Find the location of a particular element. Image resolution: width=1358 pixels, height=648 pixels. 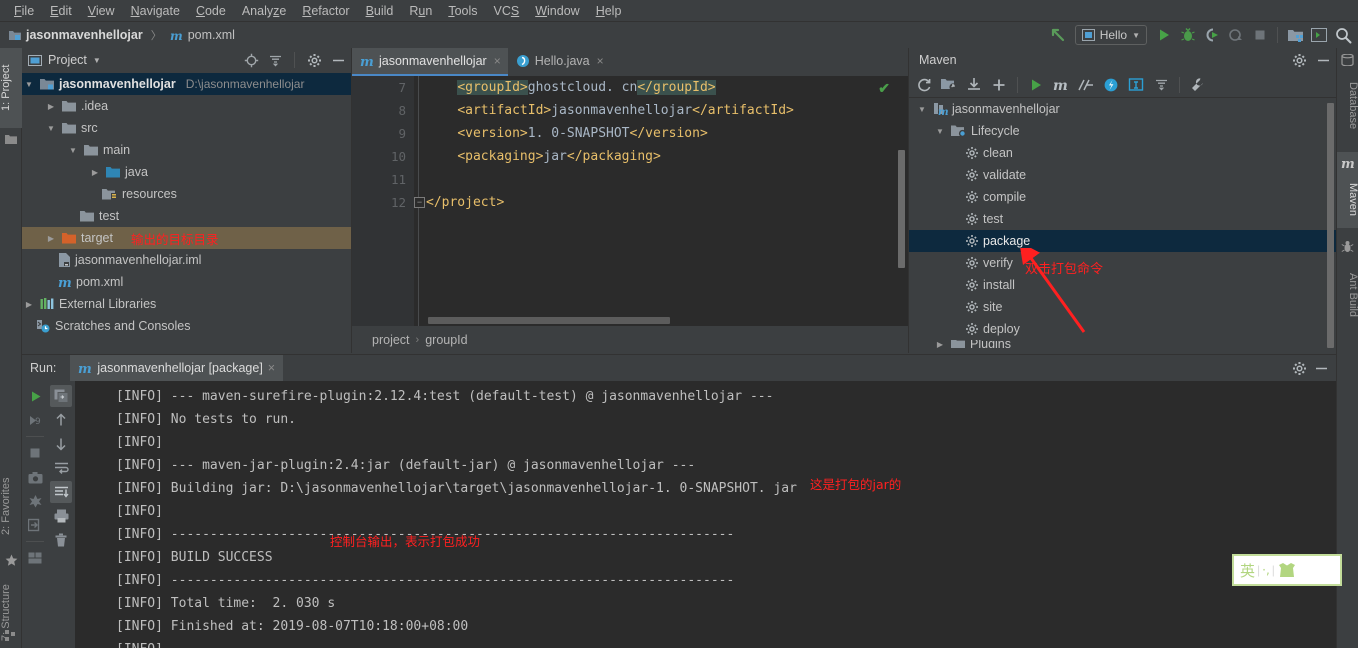

execute-maven-goal-button: m is located at coordinates (1061, 85).